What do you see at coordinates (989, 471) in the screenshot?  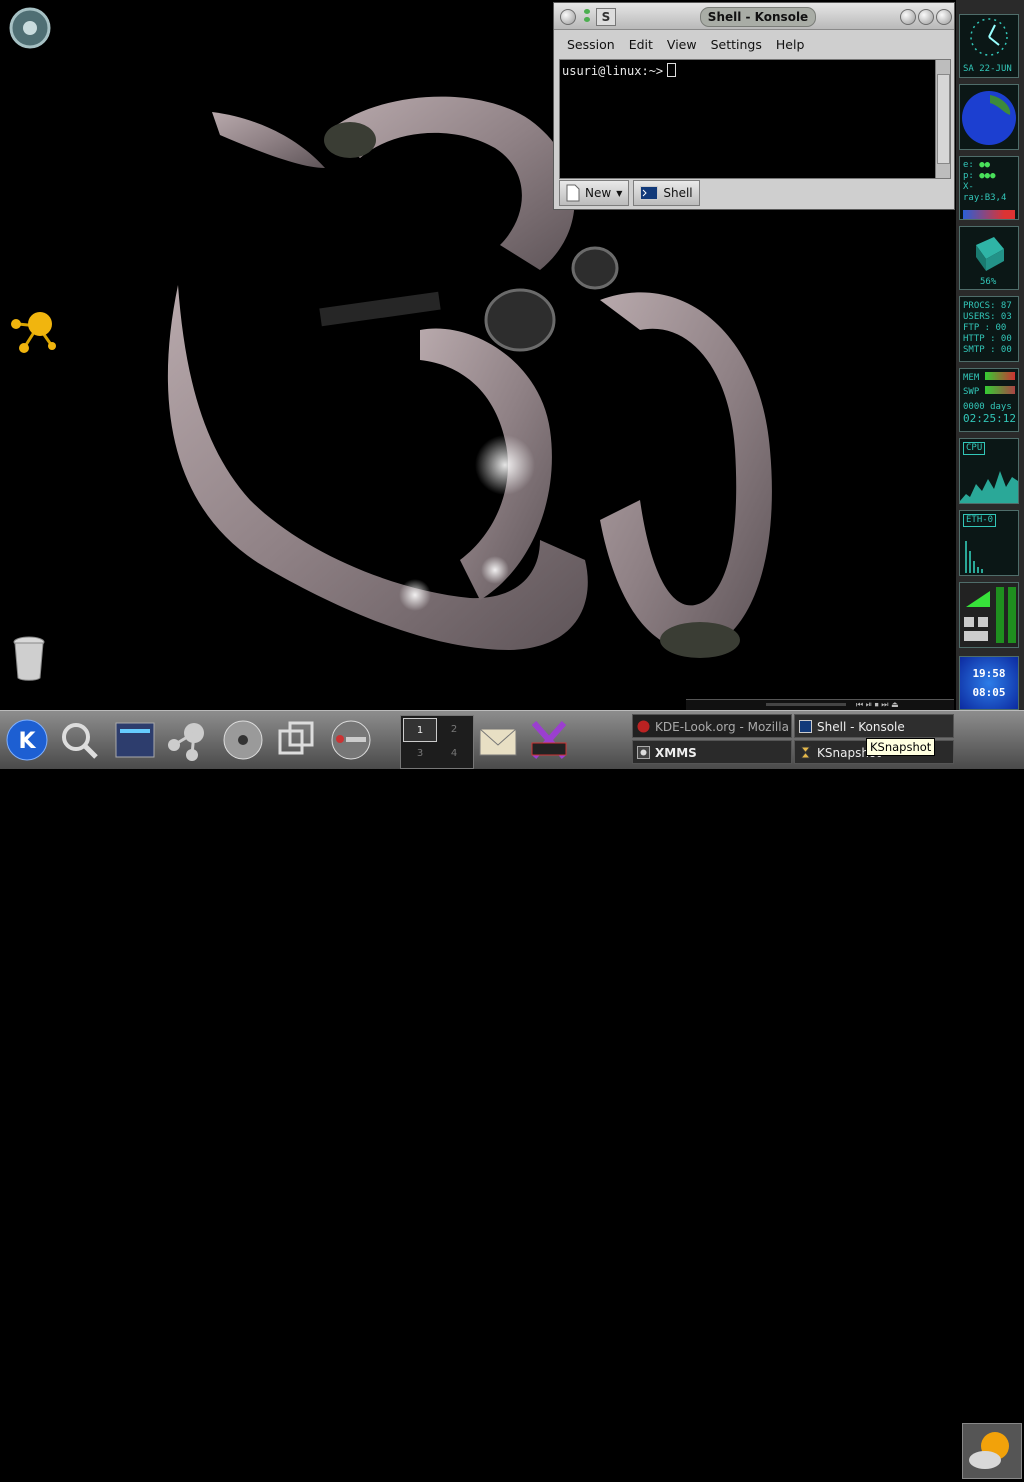 I see `cpu-applet: CPU` at bounding box center [989, 471].